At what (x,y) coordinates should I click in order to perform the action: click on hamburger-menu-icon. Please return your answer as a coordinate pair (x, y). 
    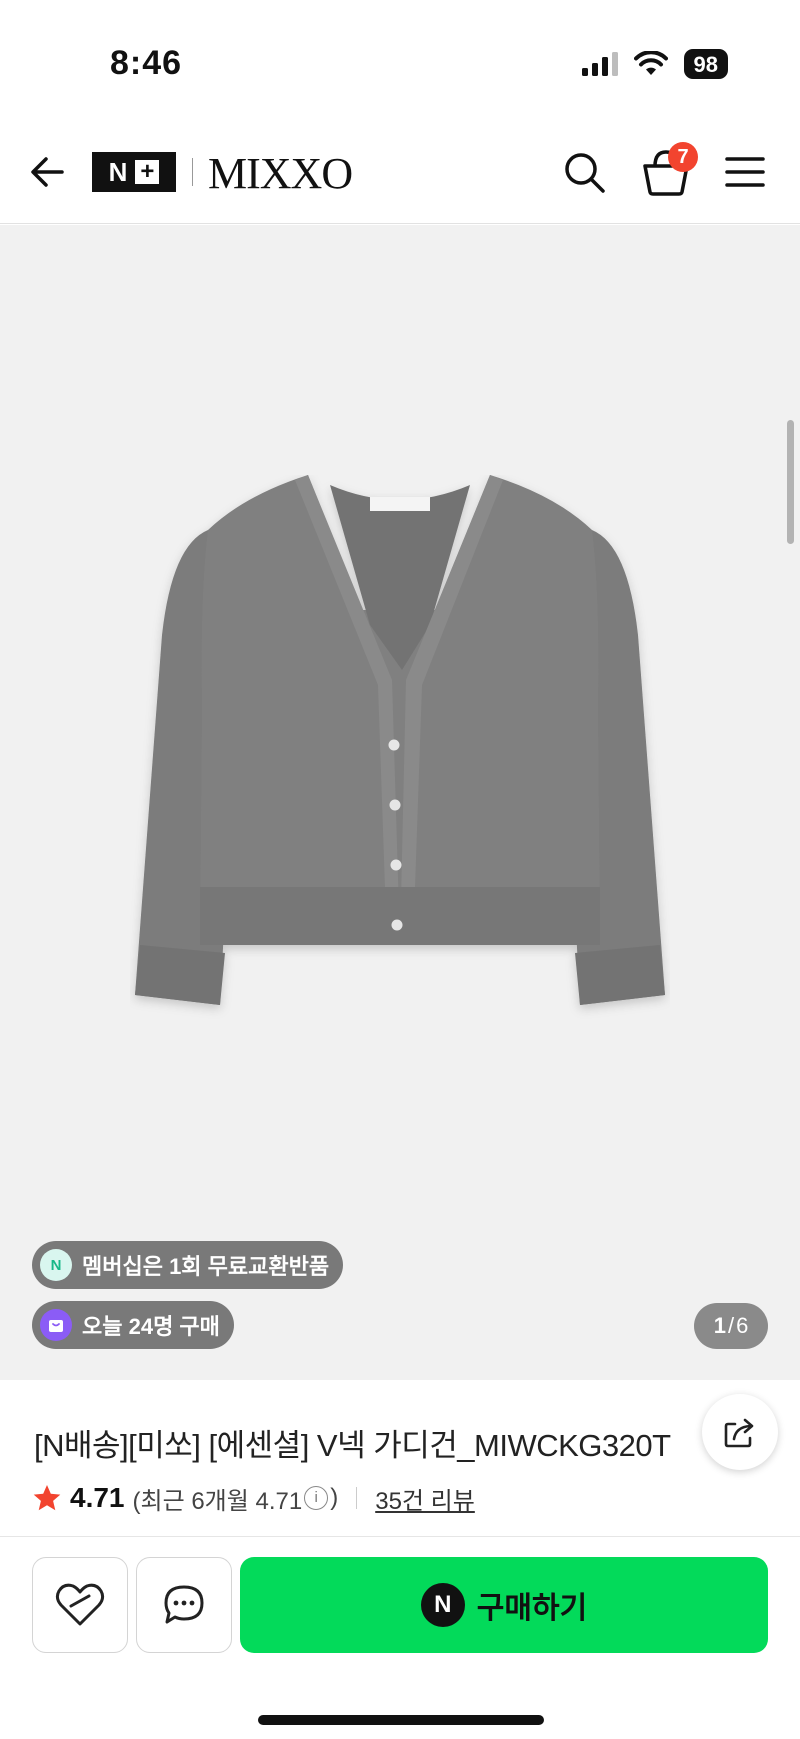
    Looking at the image, I should click on (745, 172).